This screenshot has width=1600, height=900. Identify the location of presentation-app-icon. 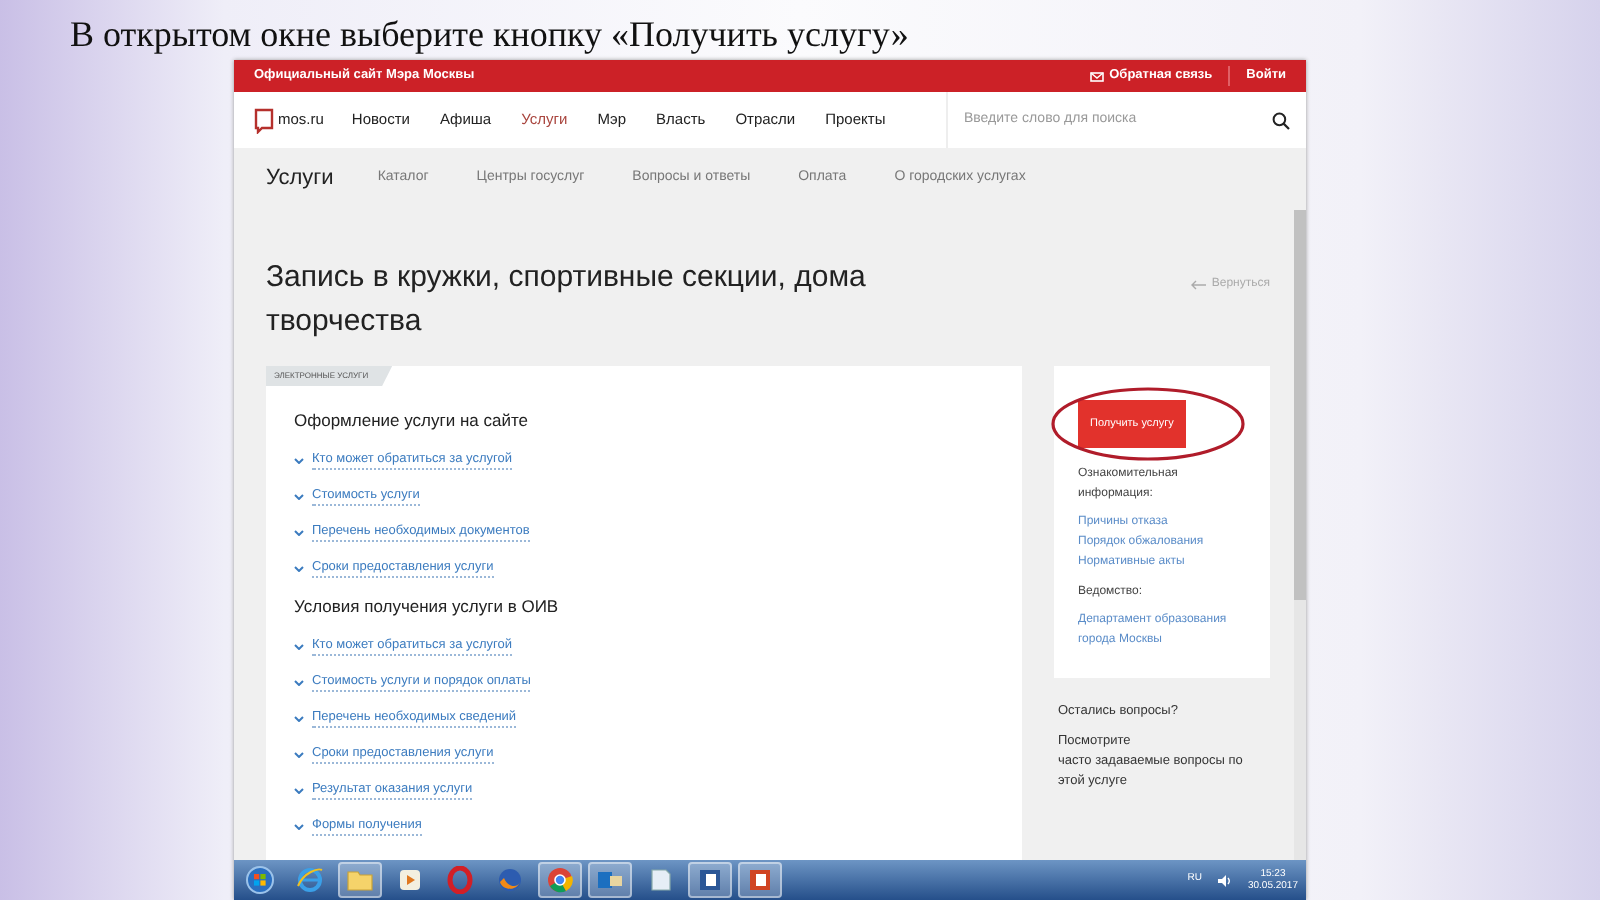
(760, 880).